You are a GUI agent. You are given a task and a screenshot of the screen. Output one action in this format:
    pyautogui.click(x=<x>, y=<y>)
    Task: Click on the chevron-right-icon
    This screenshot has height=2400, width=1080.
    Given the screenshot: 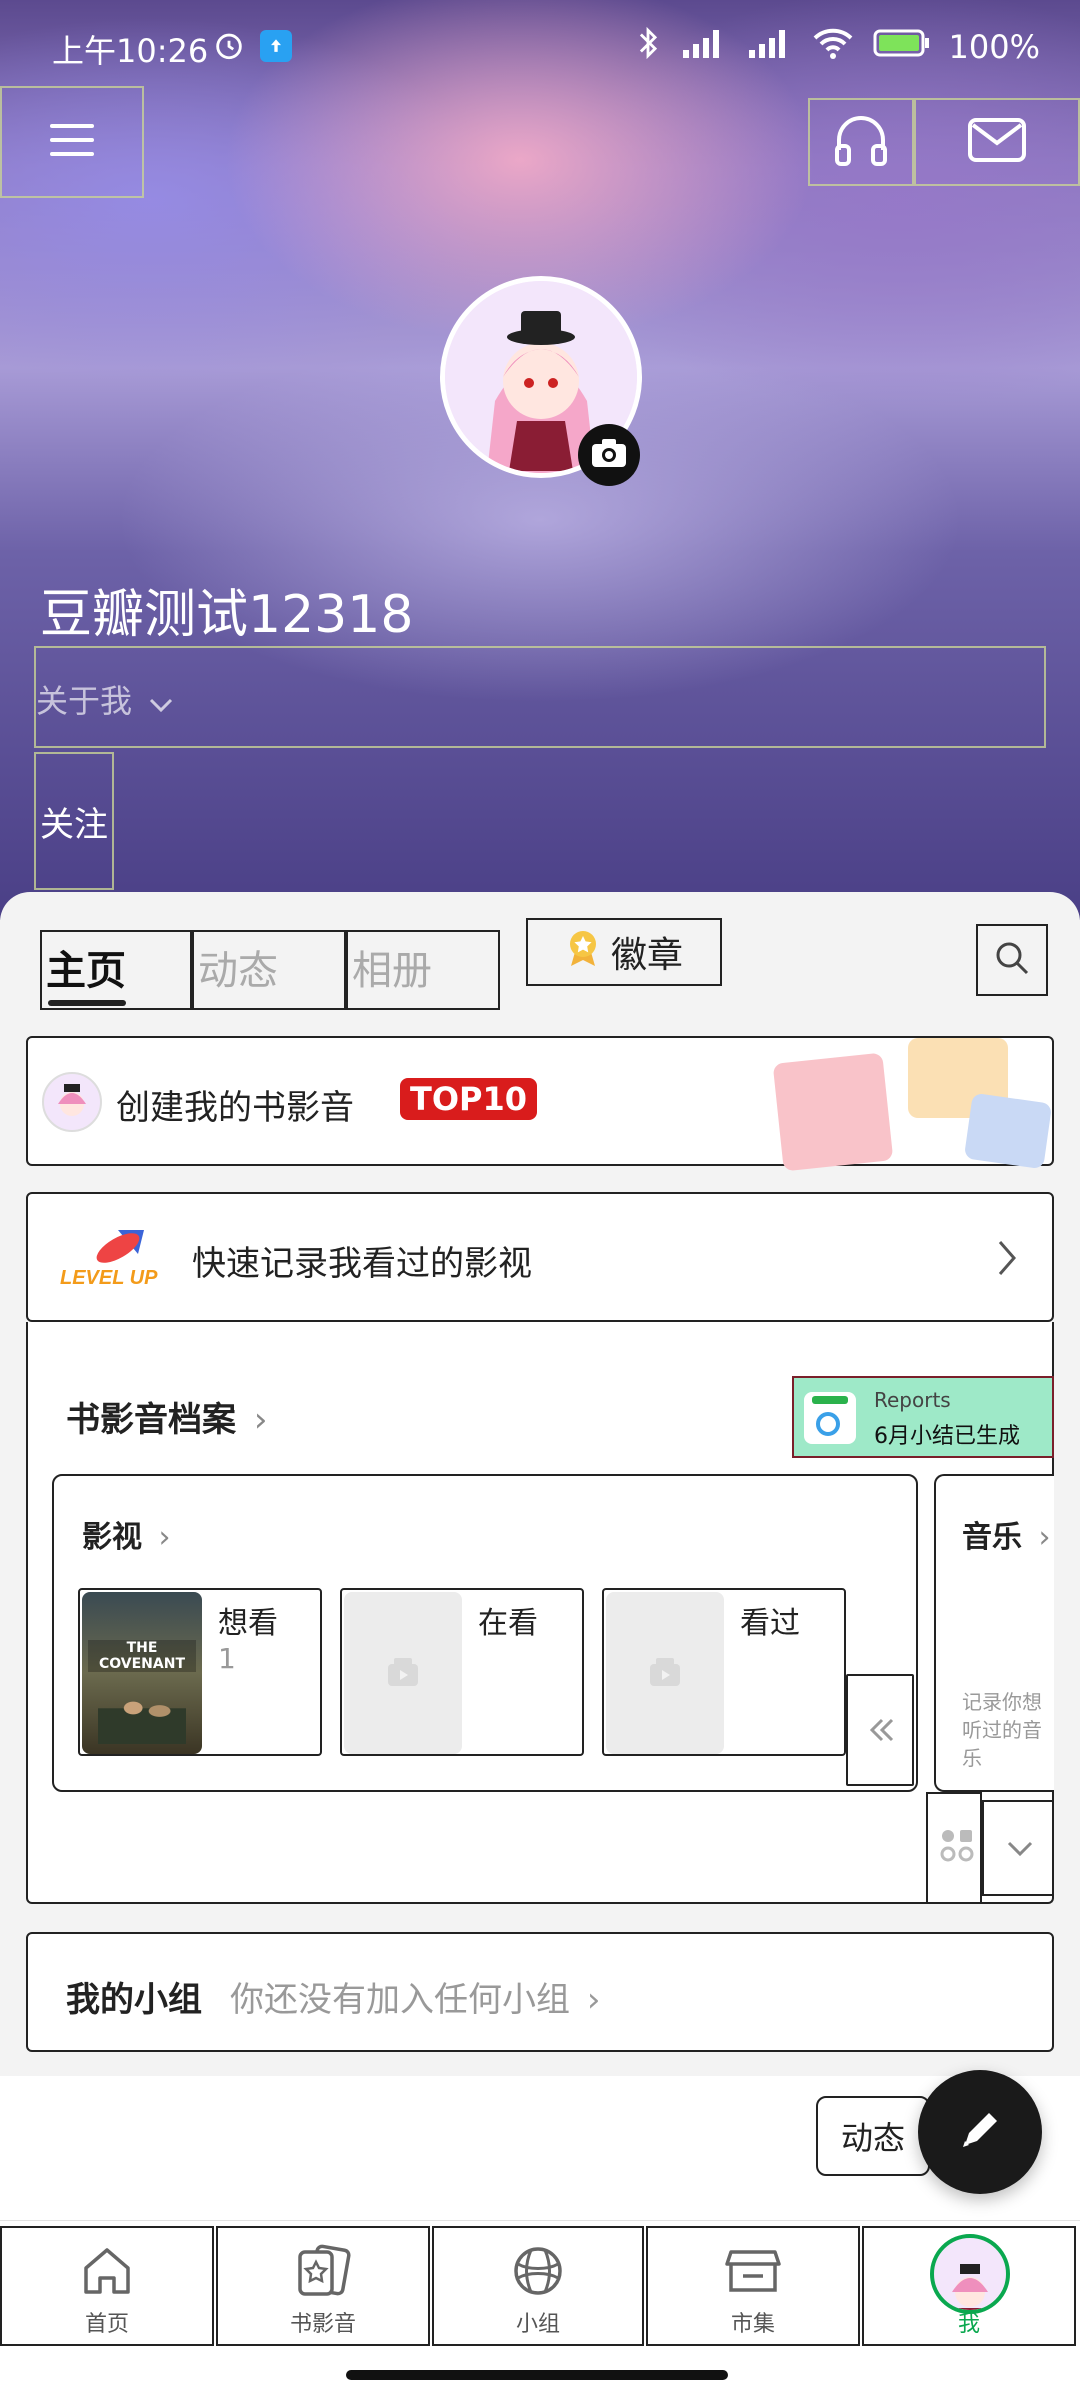 What is the action you would take?
    pyautogui.click(x=1007, y=1260)
    